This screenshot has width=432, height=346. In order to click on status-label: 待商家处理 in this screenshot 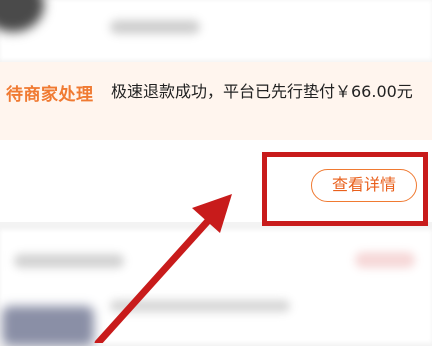, I will do `click(50, 95)`.